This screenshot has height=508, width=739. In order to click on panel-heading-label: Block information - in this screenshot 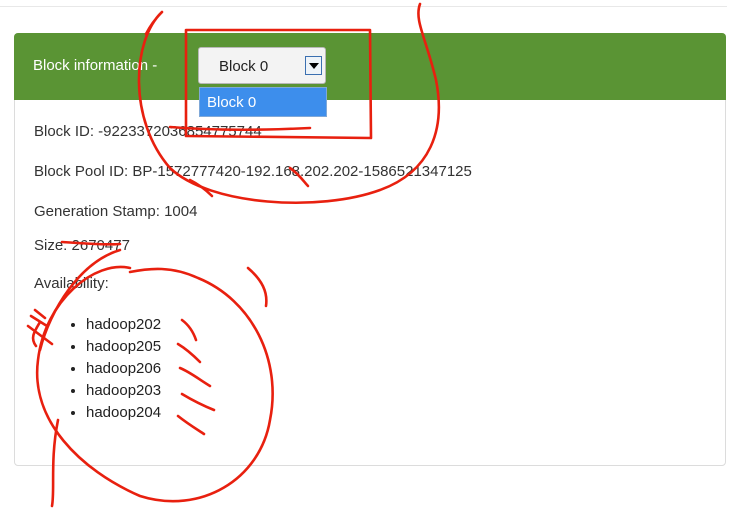, I will do `click(95, 65)`.